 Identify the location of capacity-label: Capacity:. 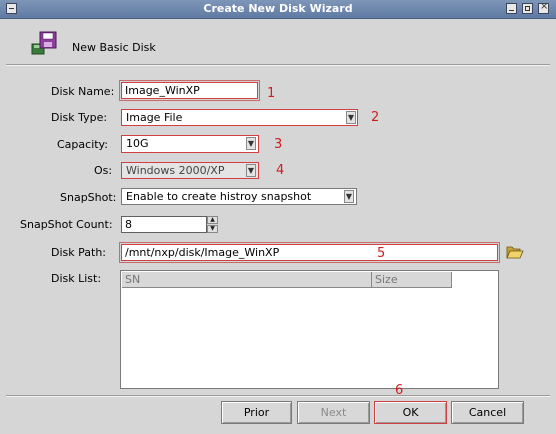
(82, 144).